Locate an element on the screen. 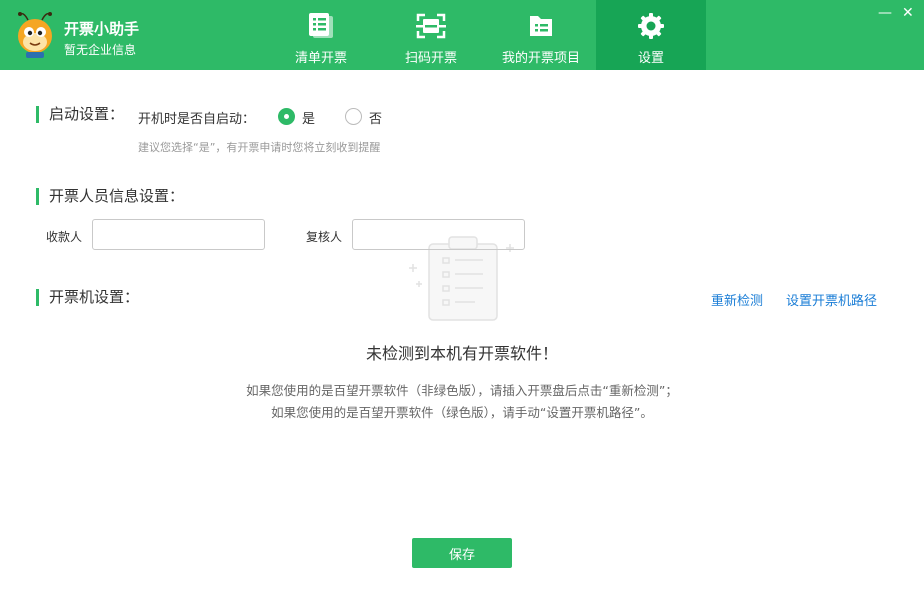 The image size is (924, 593). no-software-message: 未检测到本机有开票软件！ is located at coordinates (461, 353).